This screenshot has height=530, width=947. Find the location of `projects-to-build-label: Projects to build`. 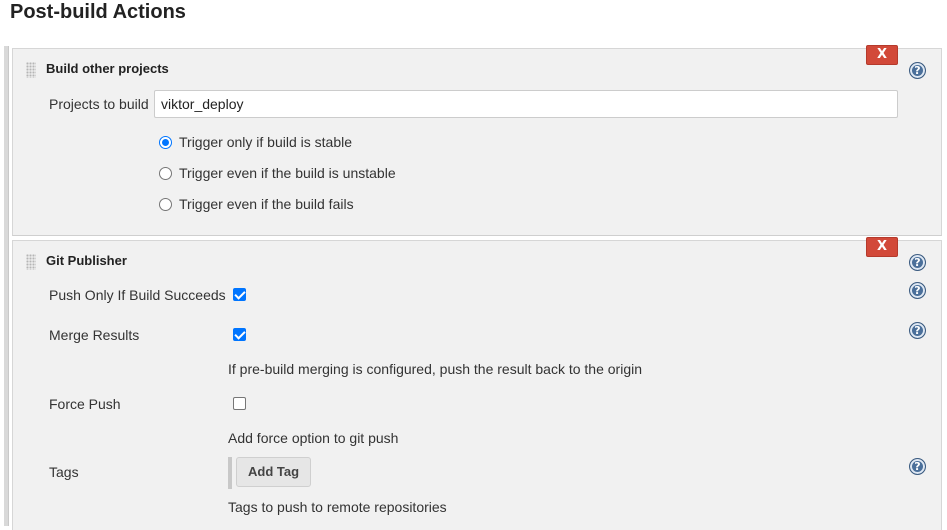

projects-to-build-label: Projects to build is located at coordinates (99, 104).